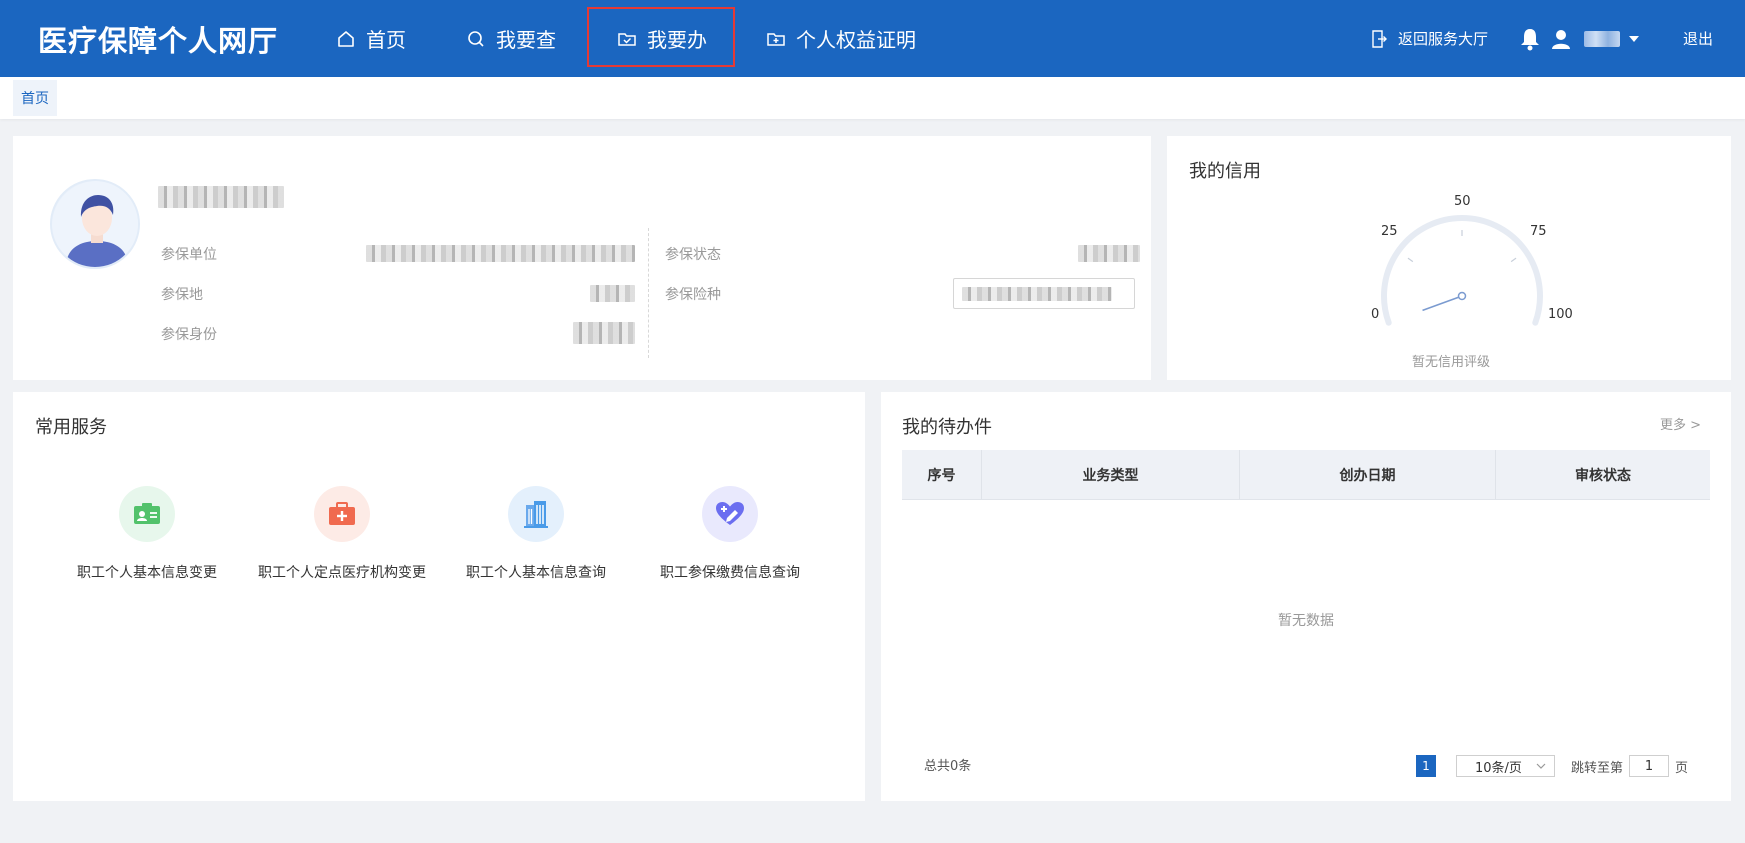 The width and height of the screenshot is (1745, 843). What do you see at coordinates (1442, 303) in the screenshot?
I see `gauge-needle` at bounding box center [1442, 303].